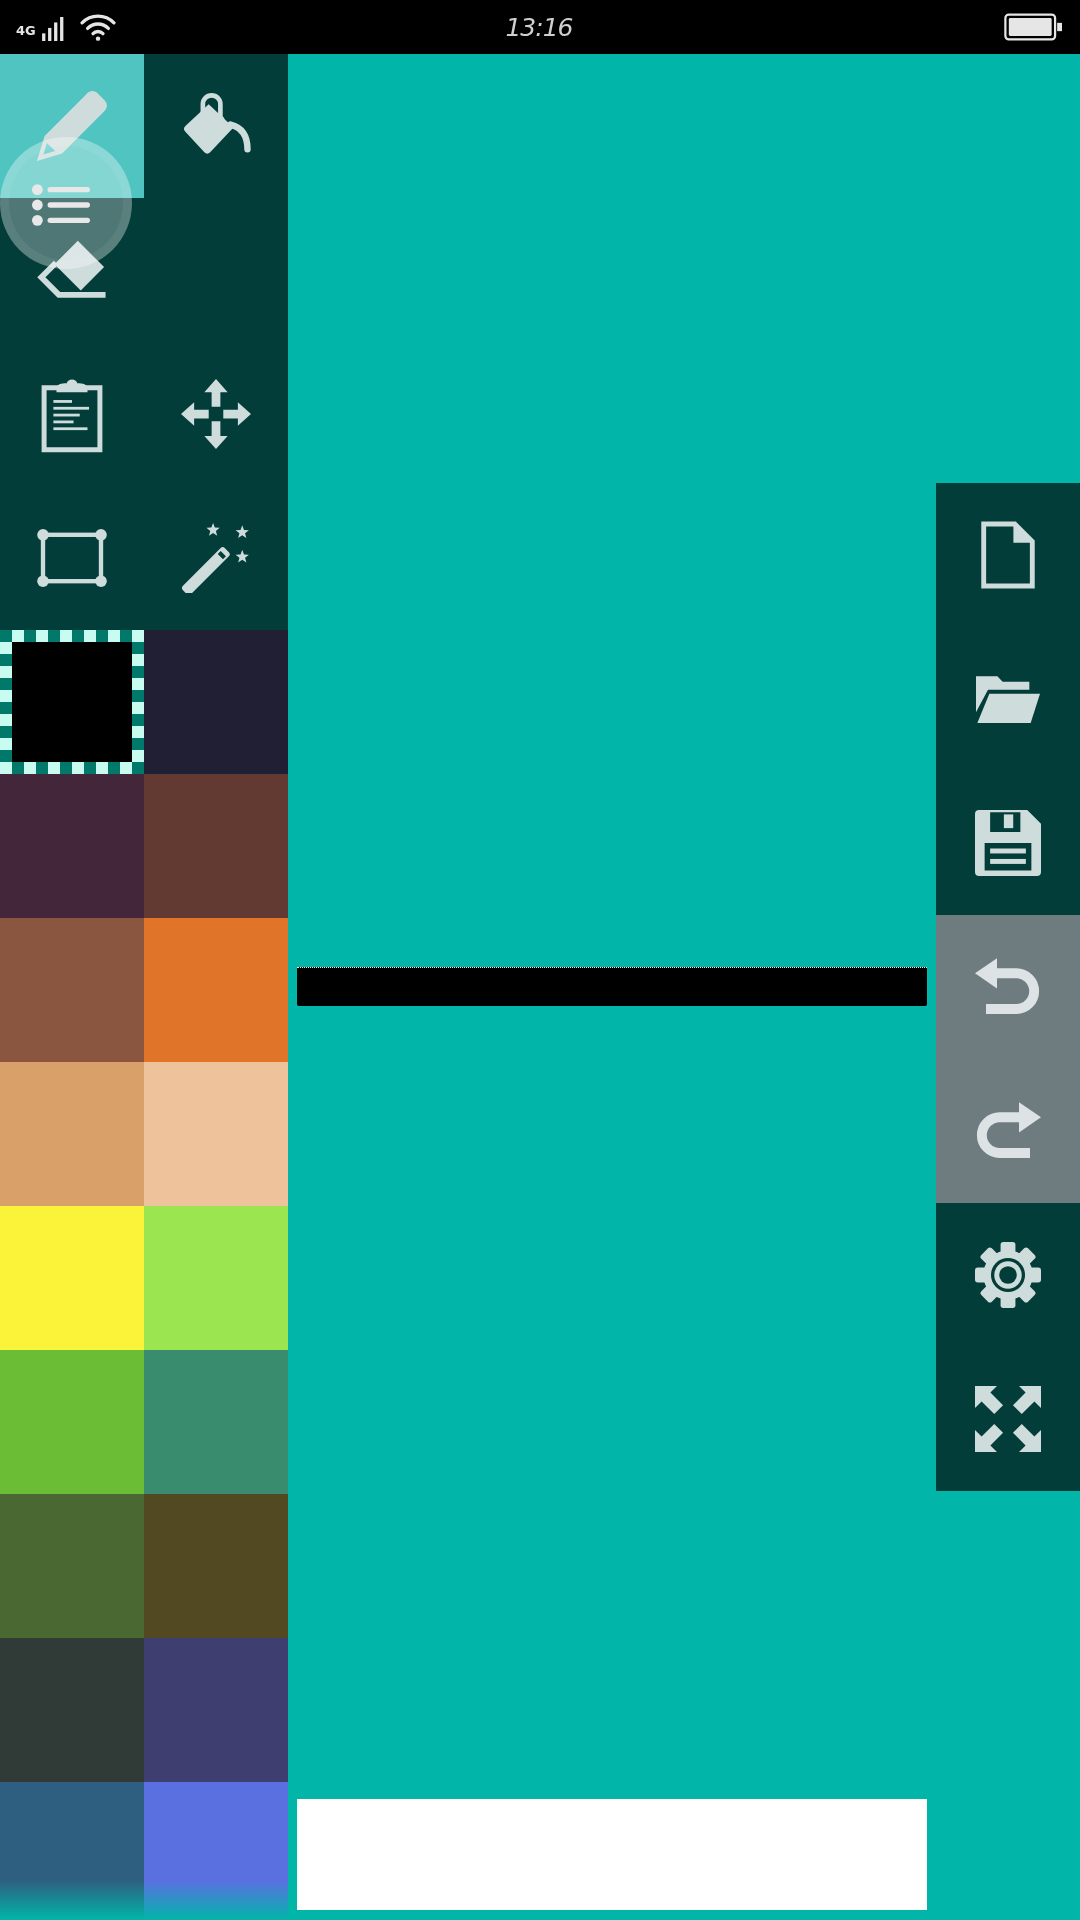  I want to click on fullscreen-icon, so click(1008, 1419).